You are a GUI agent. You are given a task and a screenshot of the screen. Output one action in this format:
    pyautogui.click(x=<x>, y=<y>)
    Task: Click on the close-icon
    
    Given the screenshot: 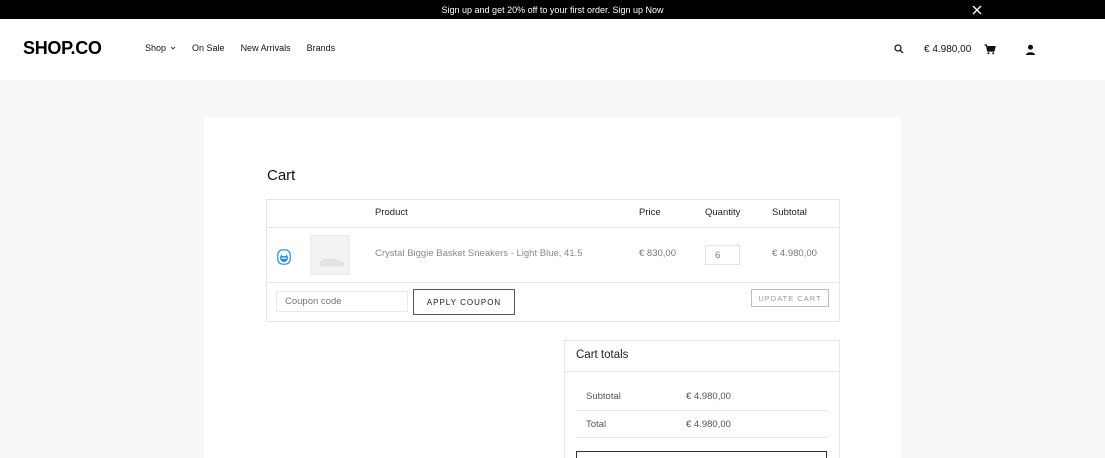 What is the action you would take?
    pyautogui.click(x=976, y=9)
    